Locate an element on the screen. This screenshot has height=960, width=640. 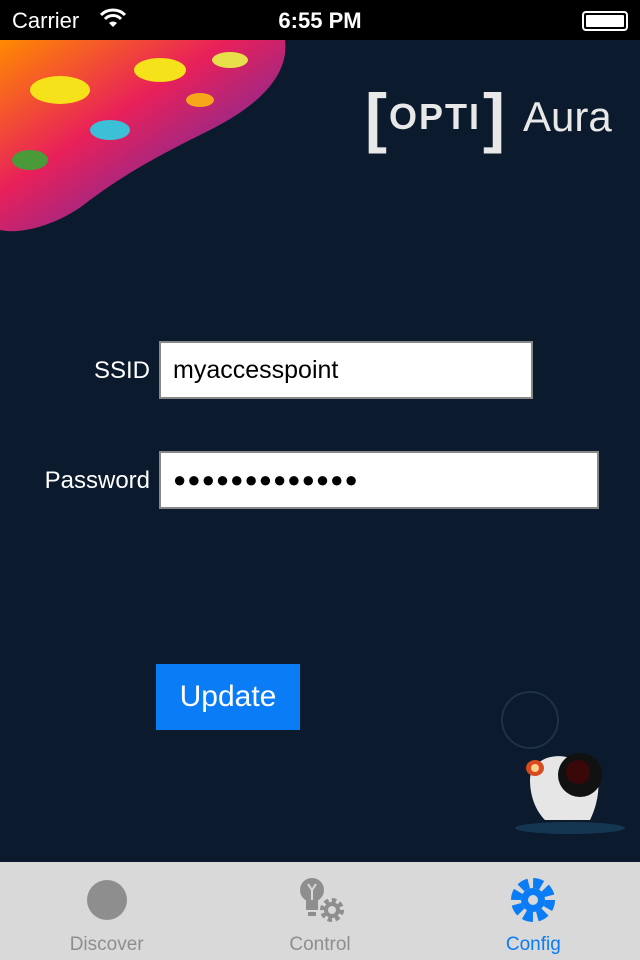
clock: 6:55 PM is located at coordinates (320, 20).